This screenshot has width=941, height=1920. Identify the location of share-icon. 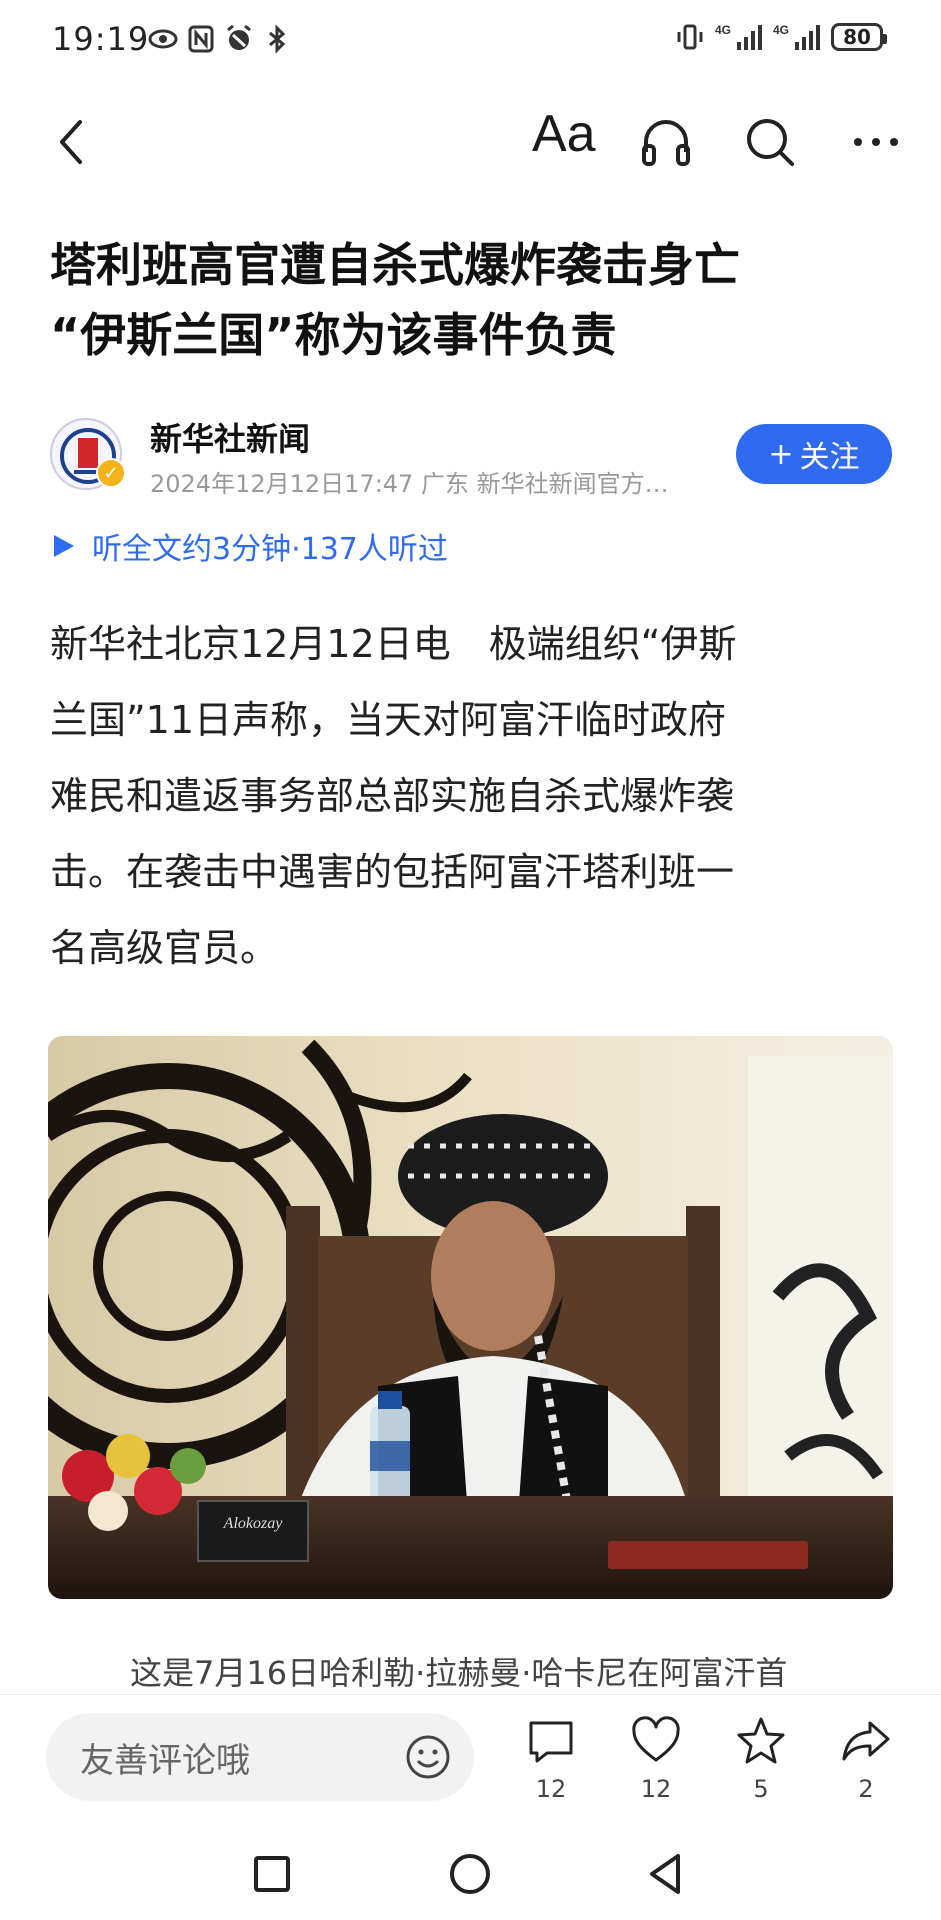
(866, 1741).